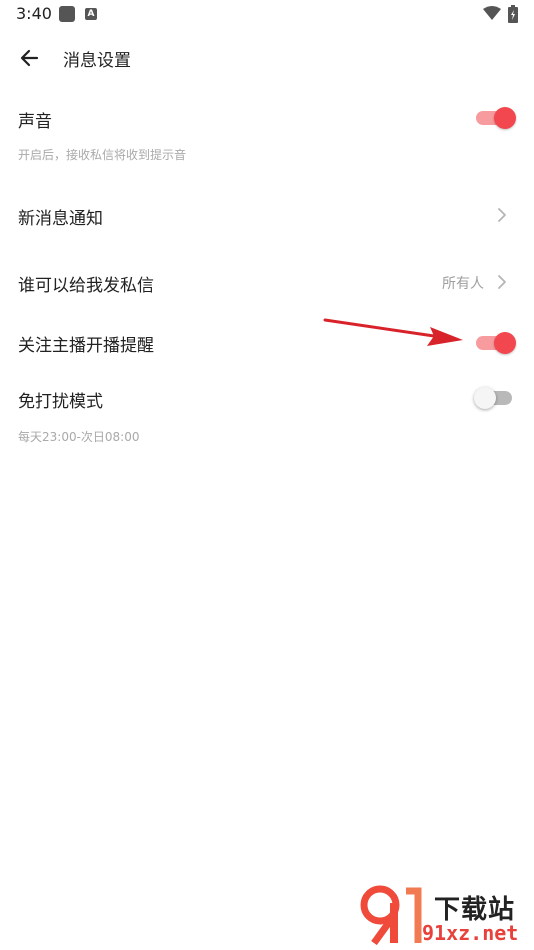 The height and width of the screenshot is (950, 534). Describe the element at coordinates (67, 14) in the screenshot. I see `notification-square-icon` at that location.